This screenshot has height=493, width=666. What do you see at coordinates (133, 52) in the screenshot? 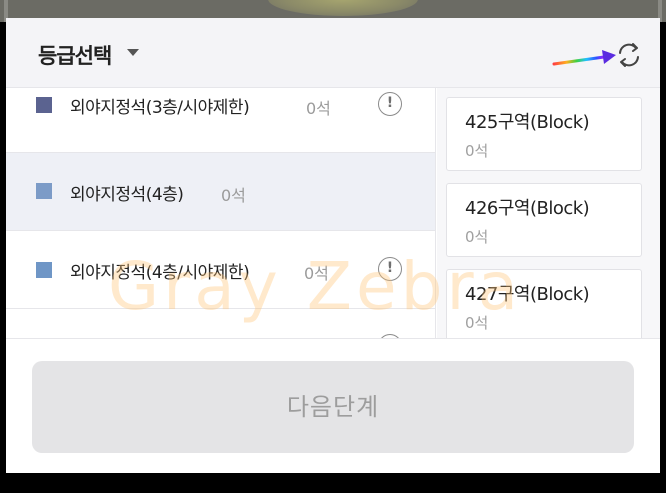
I see `caret-down-icon` at bounding box center [133, 52].